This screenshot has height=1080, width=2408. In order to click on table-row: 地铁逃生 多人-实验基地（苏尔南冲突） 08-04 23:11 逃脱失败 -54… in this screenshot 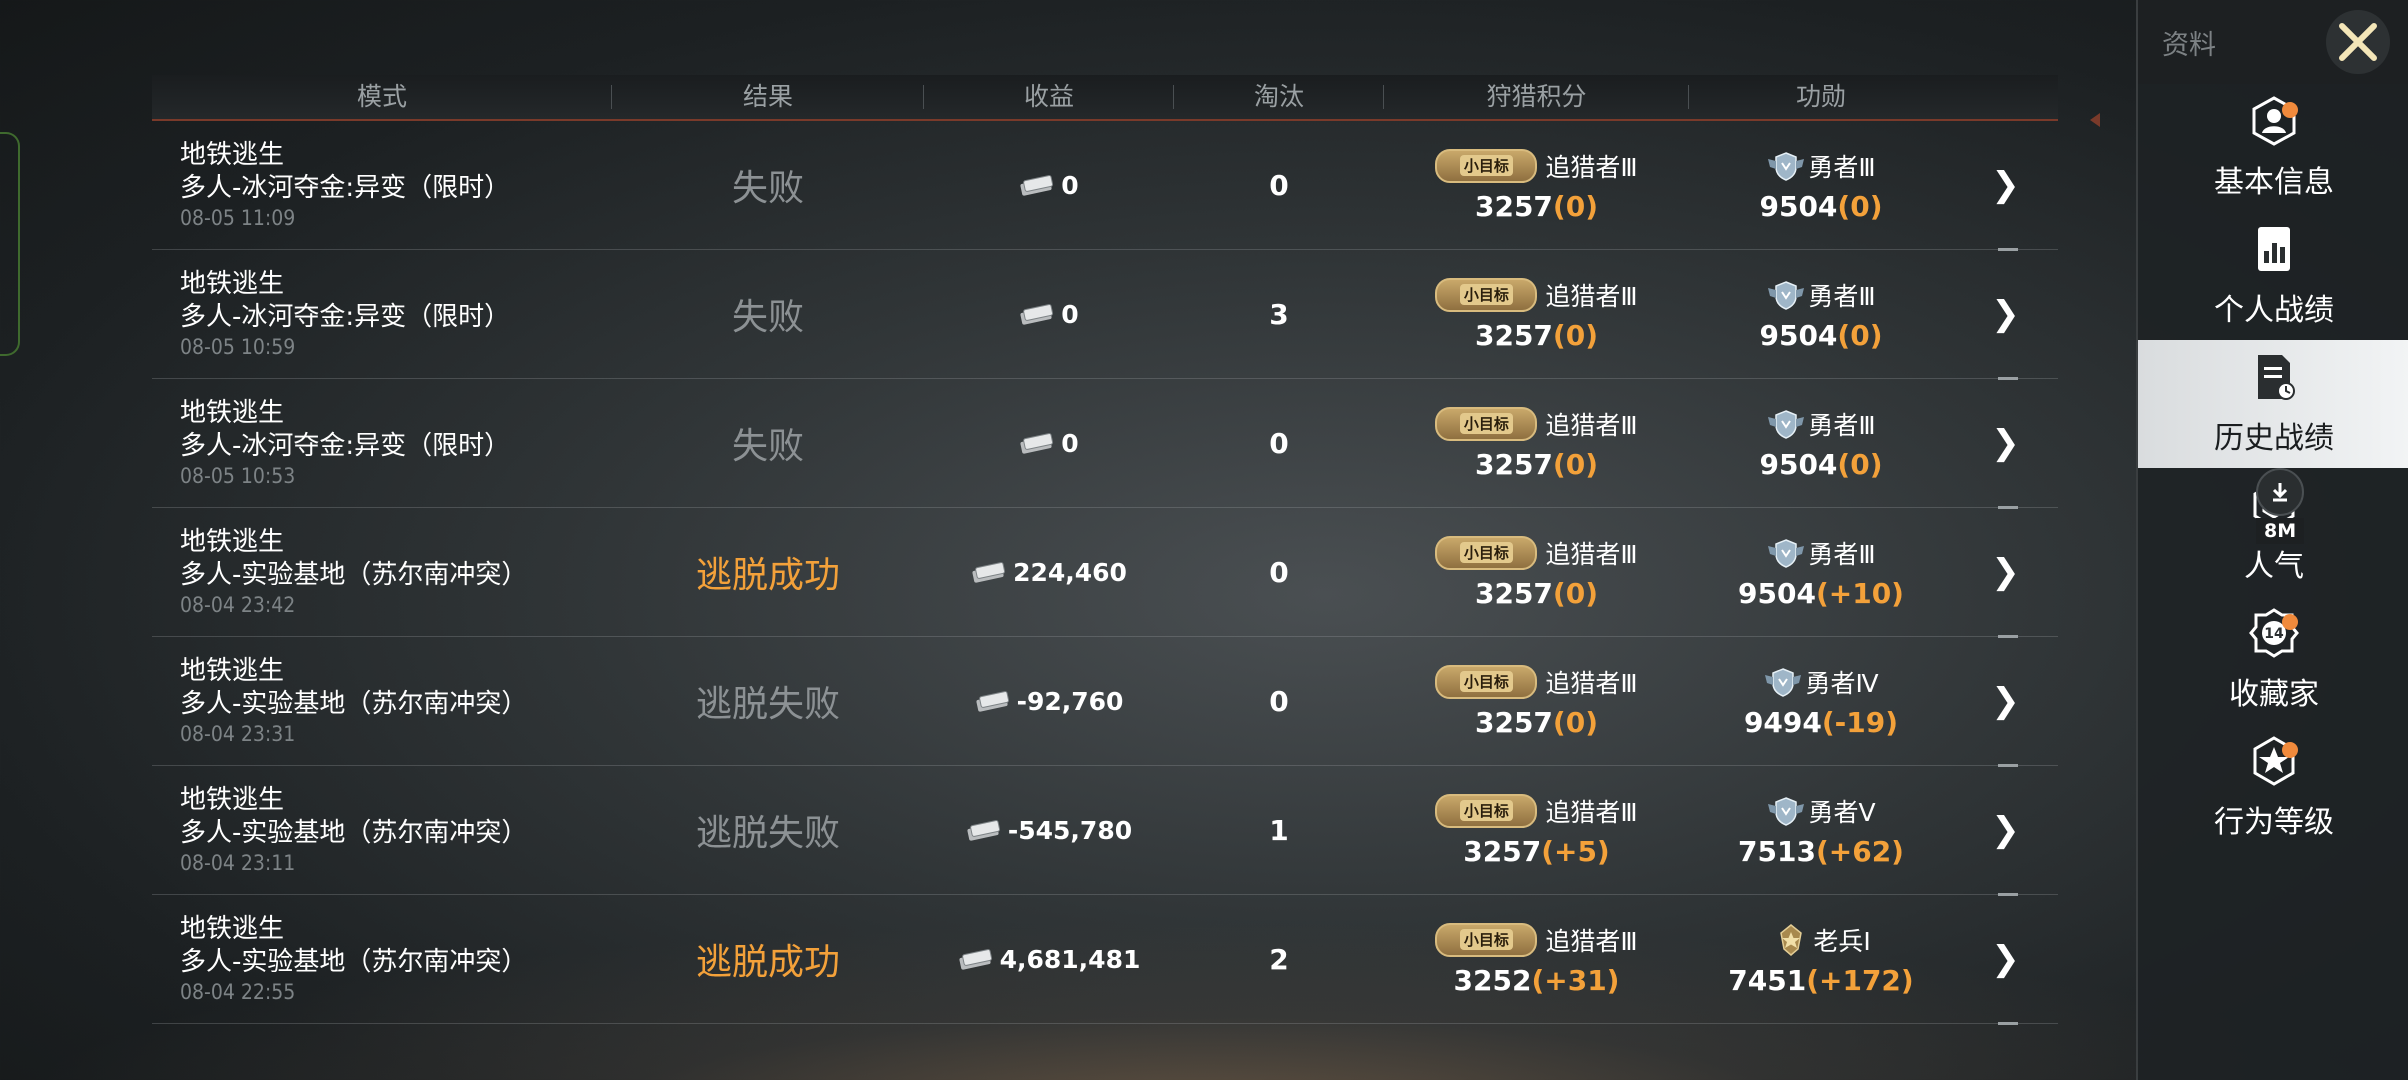, I will do `click(1105, 831)`.